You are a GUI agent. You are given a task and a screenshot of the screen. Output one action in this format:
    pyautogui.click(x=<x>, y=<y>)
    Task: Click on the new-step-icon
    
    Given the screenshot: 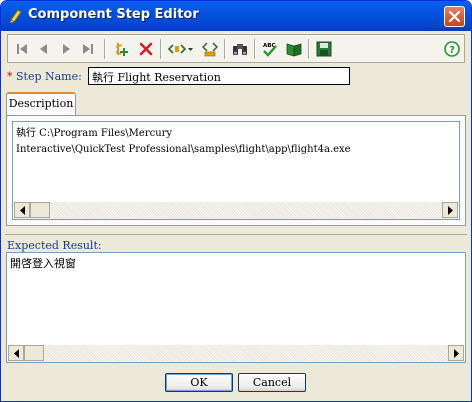 What is the action you would take?
    pyautogui.click(x=121, y=49)
    